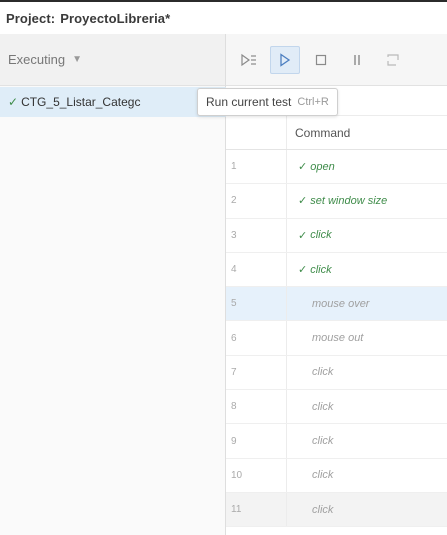  Describe the element at coordinates (336, 510) in the screenshot. I see `table-row: 11 click` at that location.